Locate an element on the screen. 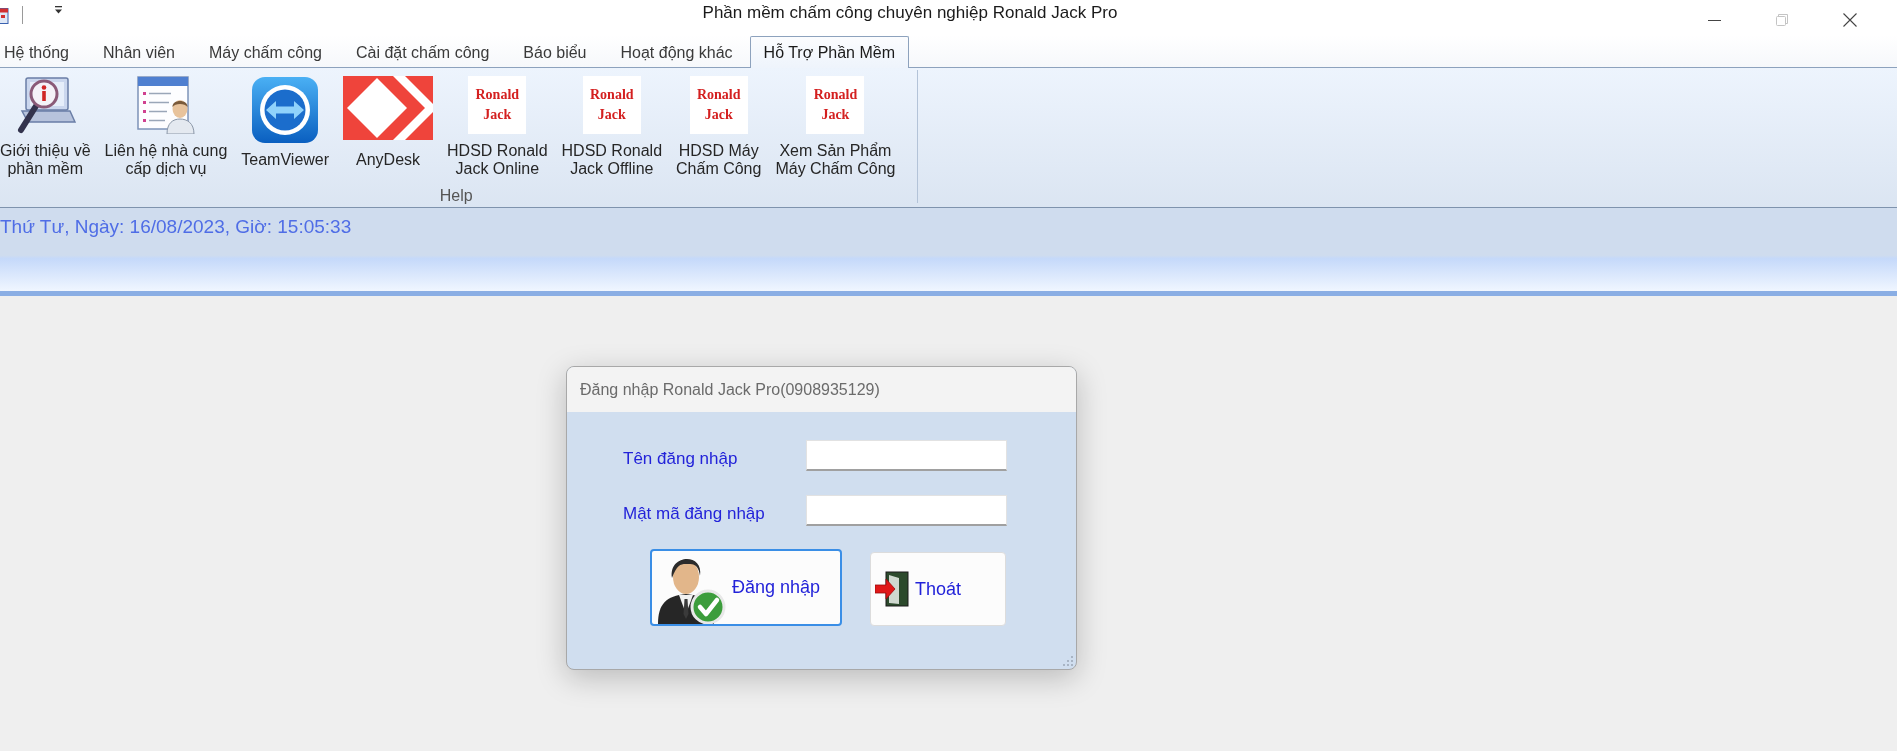  diamond-logo-icon is located at coordinates (388, 108).